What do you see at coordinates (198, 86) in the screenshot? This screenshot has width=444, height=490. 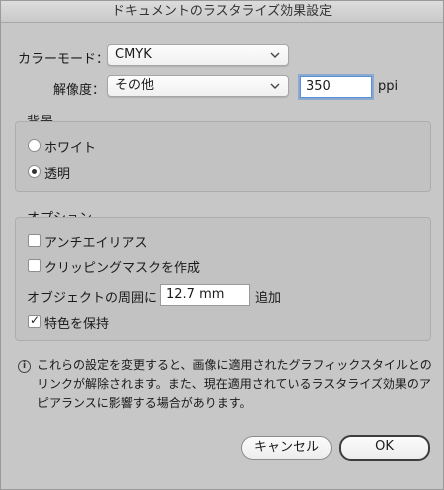 I see `resolution-select: その他` at bounding box center [198, 86].